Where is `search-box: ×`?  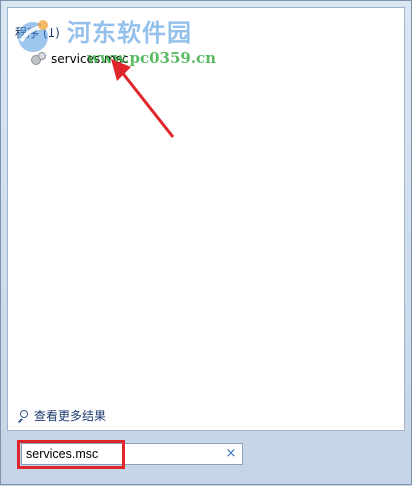
search-box: × is located at coordinates (132, 454).